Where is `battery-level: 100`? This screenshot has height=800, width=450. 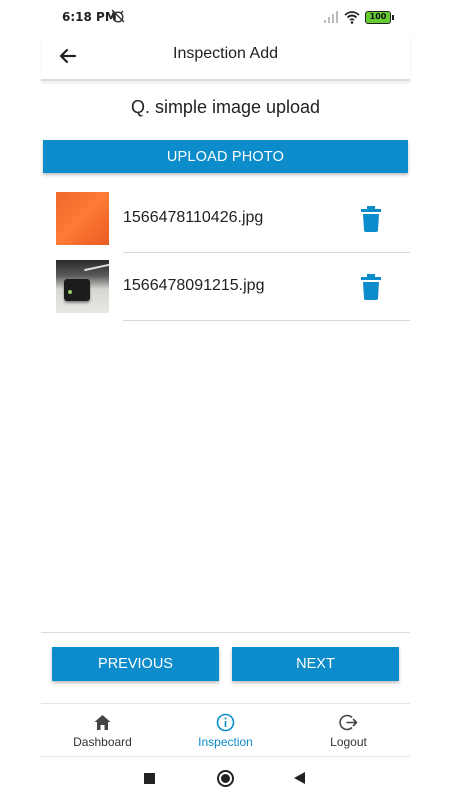
battery-level: 100 is located at coordinates (378, 16).